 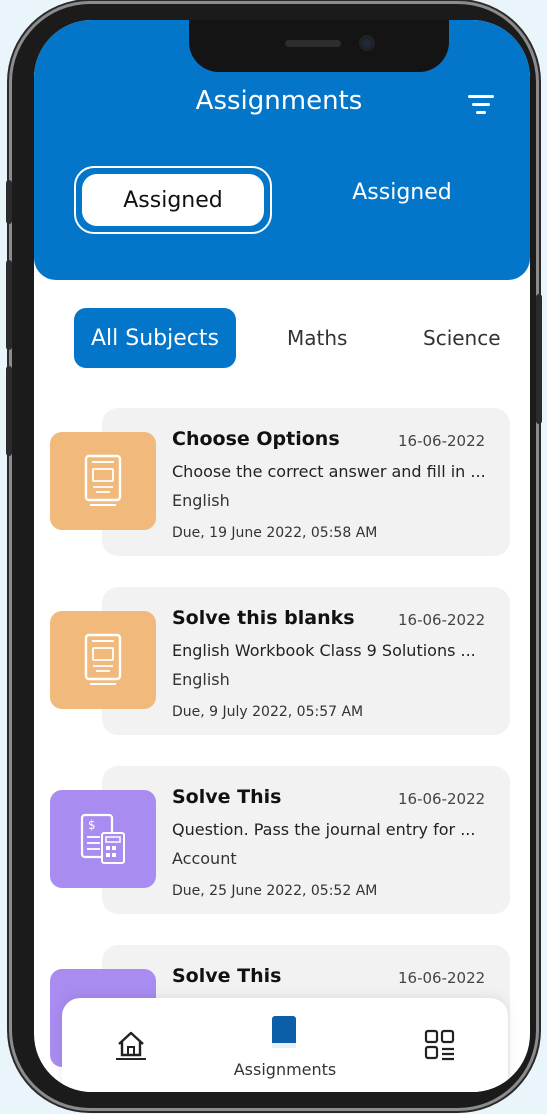 What do you see at coordinates (263, 618) in the screenshot?
I see `assignment-title: Solve this blanks` at bounding box center [263, 618].